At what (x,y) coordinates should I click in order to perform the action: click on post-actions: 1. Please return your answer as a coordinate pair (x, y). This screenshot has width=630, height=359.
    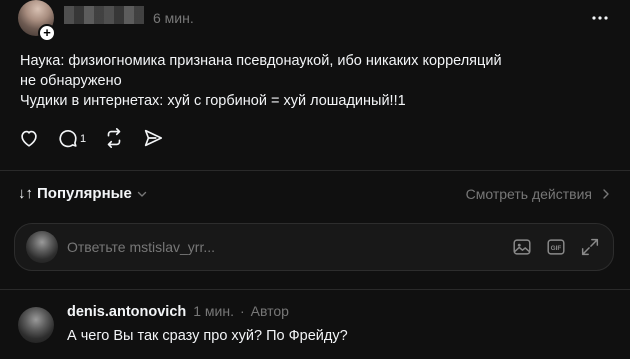
    Looking at the image, I should click on (99, 138).